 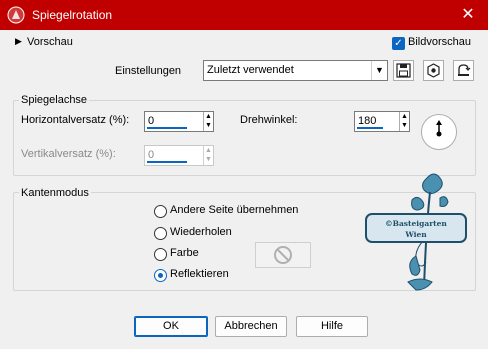 I want to click on title-bar: Spiegelrotation ✕, so click(x=244, y=15).